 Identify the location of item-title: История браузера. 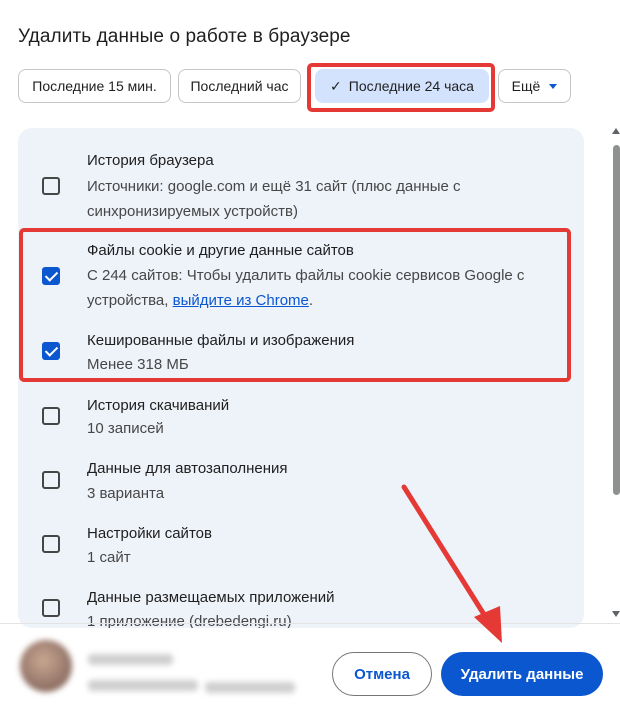
(150, 160).